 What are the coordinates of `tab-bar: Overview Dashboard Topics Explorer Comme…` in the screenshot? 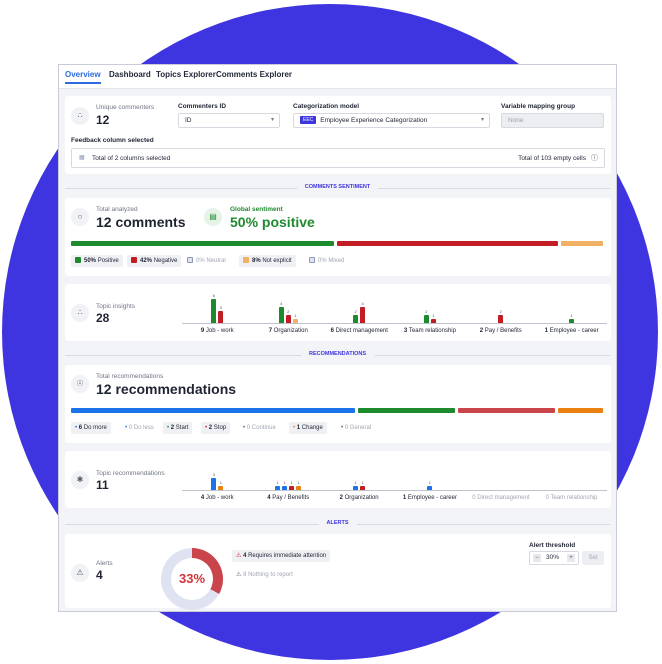 It's located at (337, 77).